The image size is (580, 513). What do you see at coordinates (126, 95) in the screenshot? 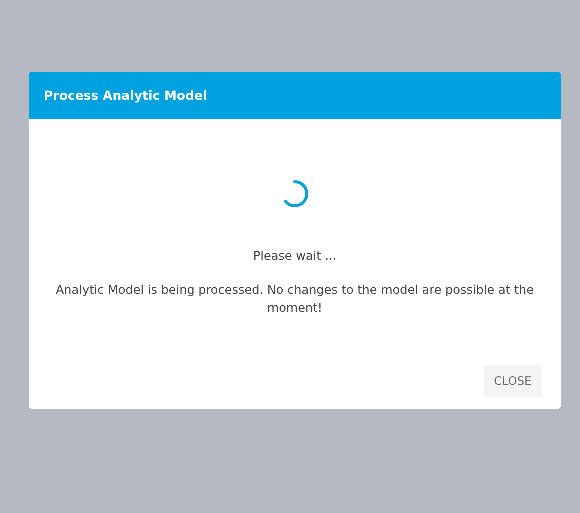
I see `dialog-title: Process Analytic Model` at bounding box center [126, 95].